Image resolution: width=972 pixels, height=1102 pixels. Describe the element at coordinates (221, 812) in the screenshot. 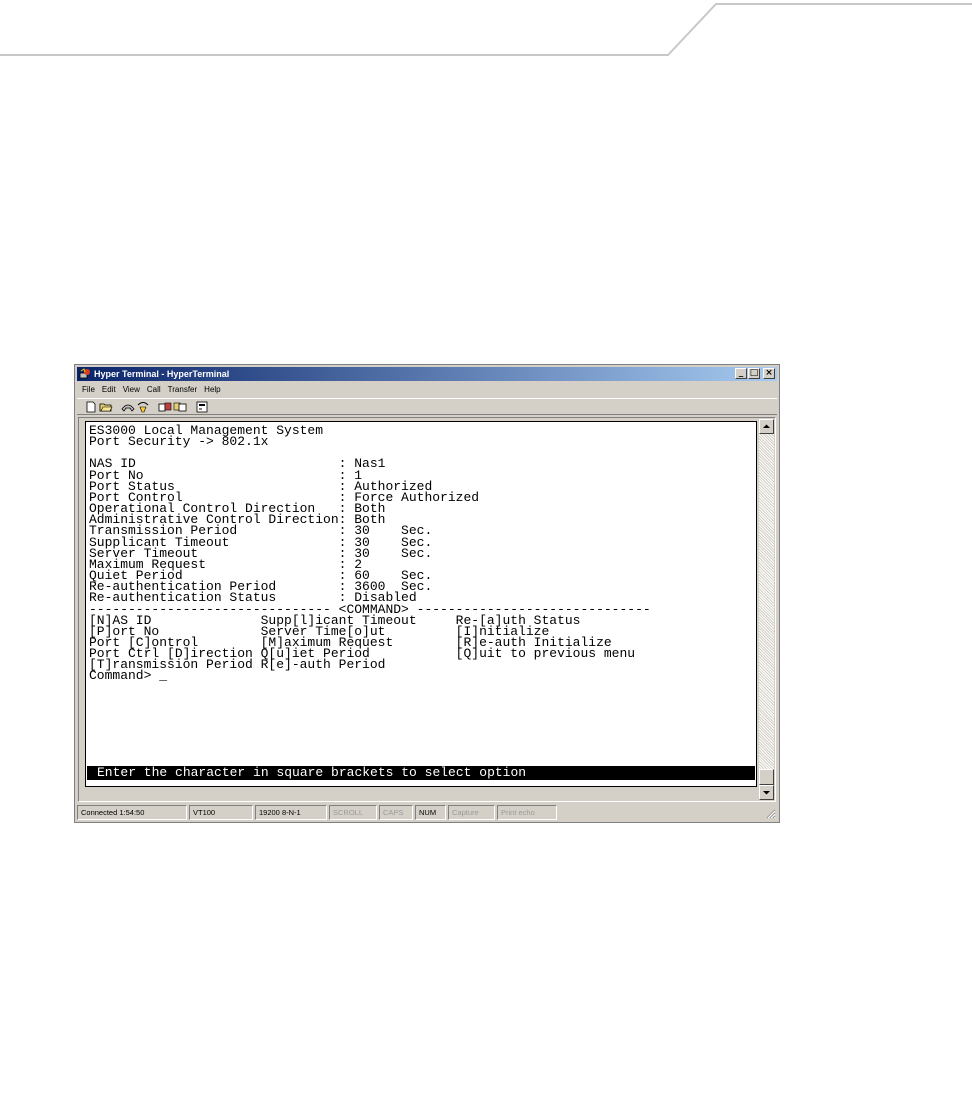

I see `status-emulation: VT100` at that location.